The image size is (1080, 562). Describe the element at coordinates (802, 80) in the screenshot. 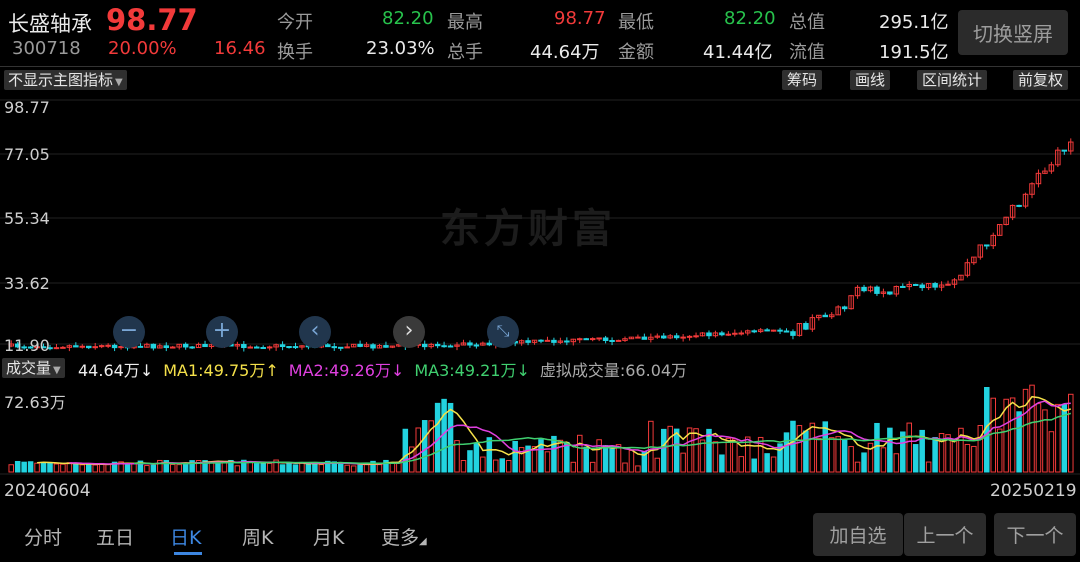

I see `chip-distribution-button: 筹码` at that location.